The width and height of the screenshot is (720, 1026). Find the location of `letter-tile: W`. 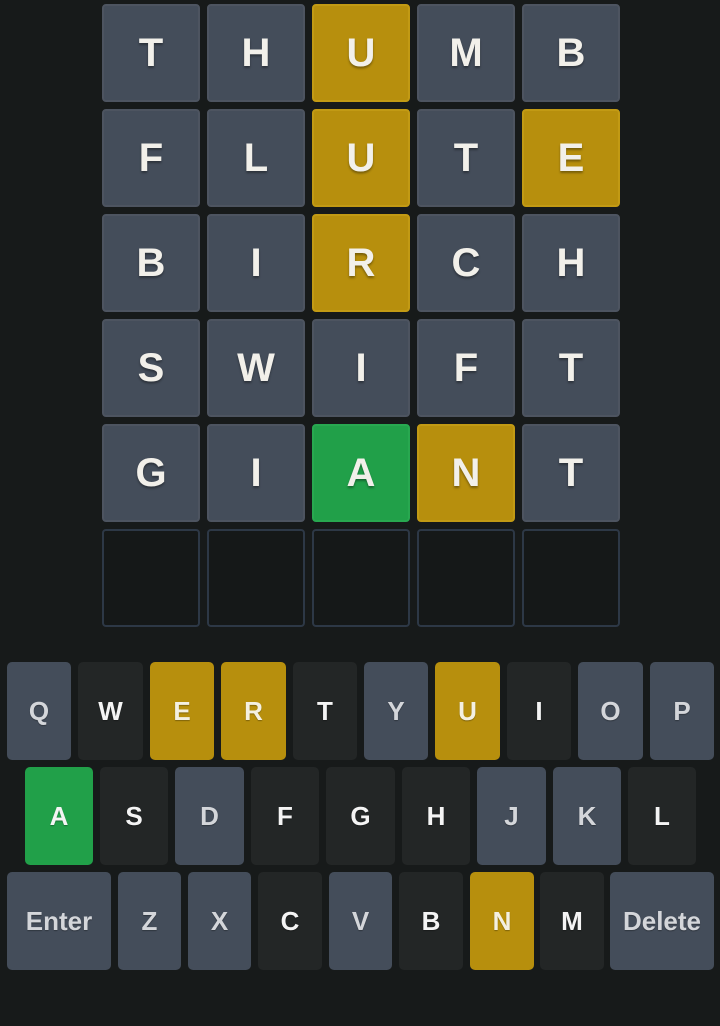

letter-tile: W is located at coordinates (256, 368).